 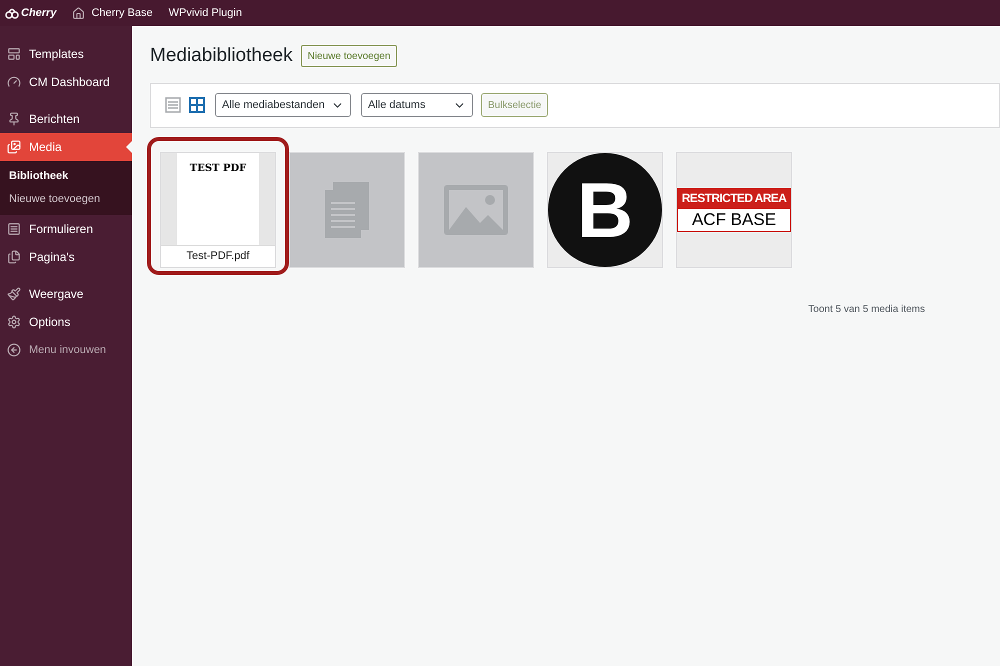 I want to click on image-icon, so click(x=476, y=209).